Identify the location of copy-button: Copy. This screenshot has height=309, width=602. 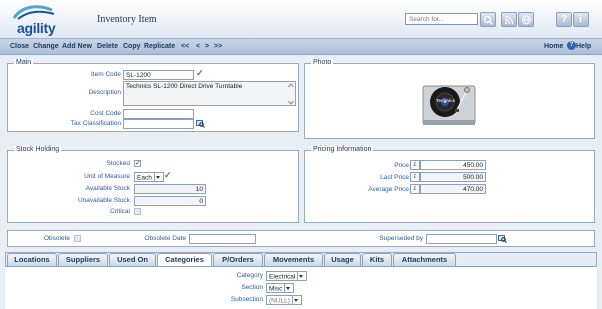
(132, 46).